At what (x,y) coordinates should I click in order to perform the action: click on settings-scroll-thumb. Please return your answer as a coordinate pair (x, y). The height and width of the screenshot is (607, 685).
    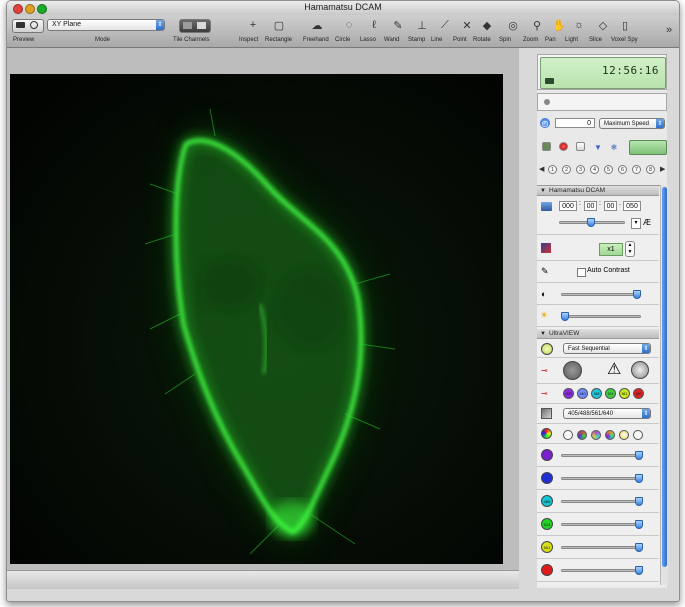
    Looking at the image, I should click on (664, 377).